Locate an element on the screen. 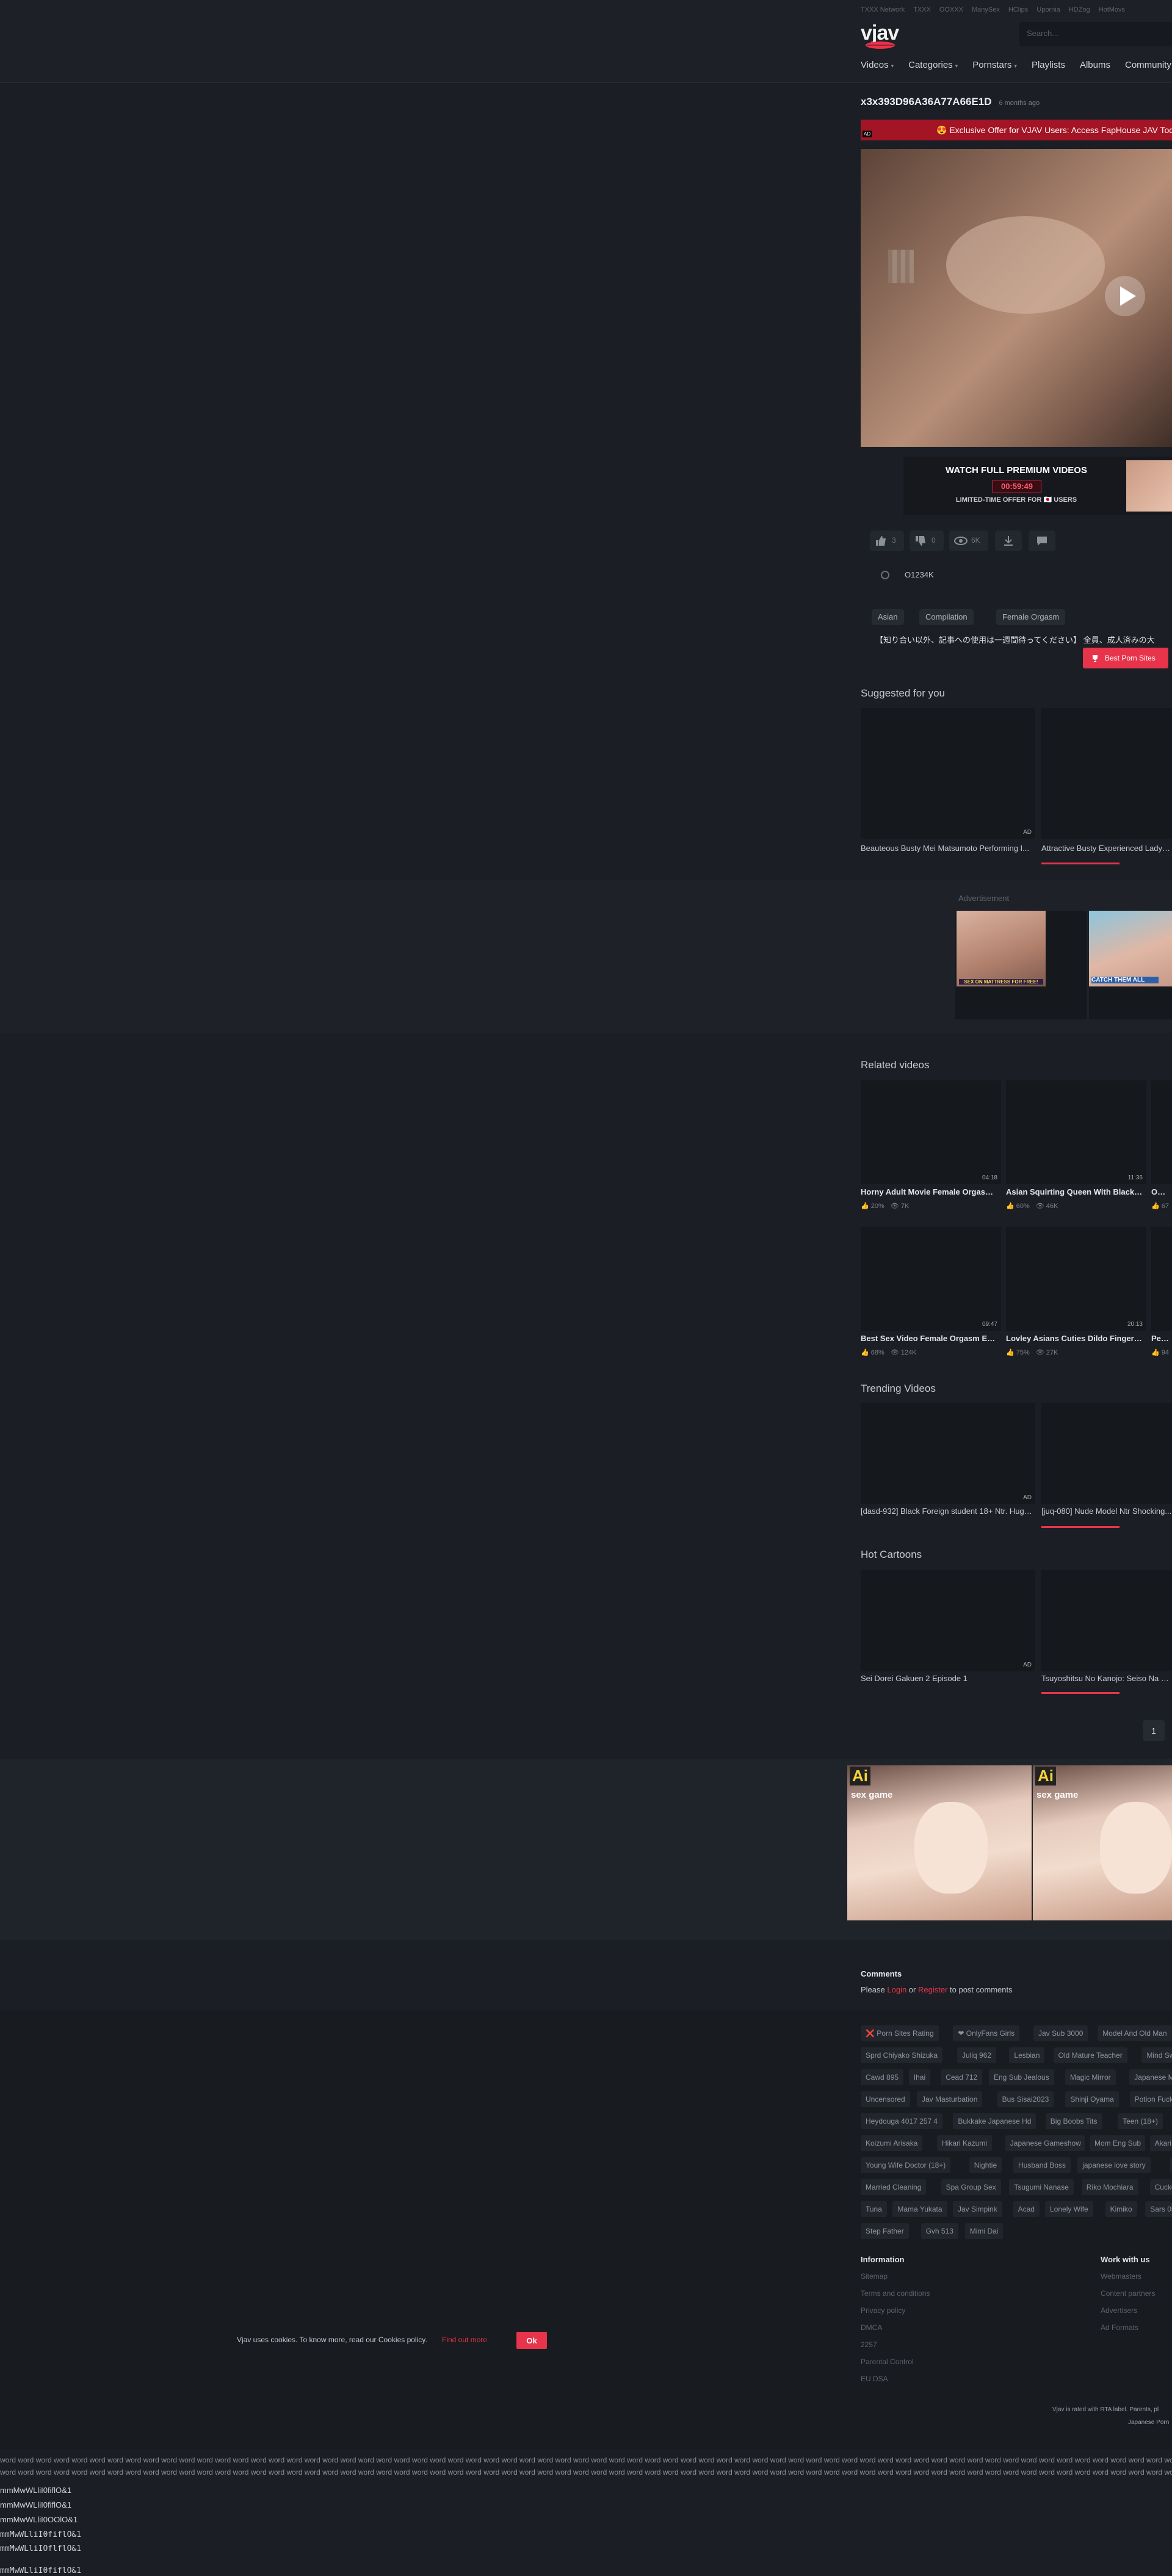 The width and height of the screenshot is (1172, 2576). network-link: HDZog is located at coordinates (1079, 9).